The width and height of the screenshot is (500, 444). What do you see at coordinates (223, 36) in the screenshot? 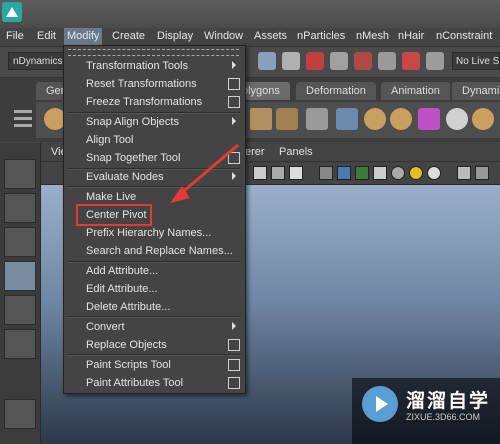
I see `menu-window: Window` at bounding box center [223, 36].